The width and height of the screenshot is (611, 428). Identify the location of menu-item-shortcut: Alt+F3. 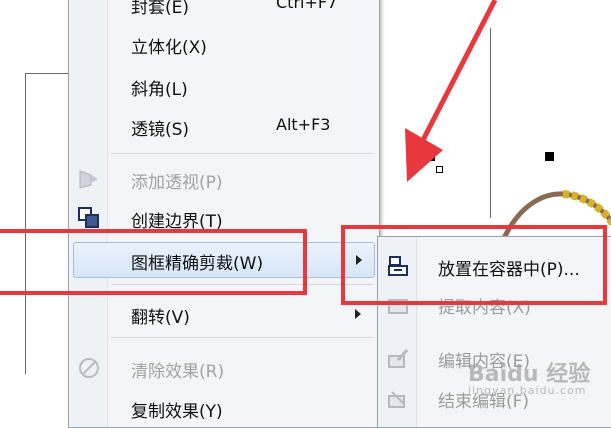
(303, 124).